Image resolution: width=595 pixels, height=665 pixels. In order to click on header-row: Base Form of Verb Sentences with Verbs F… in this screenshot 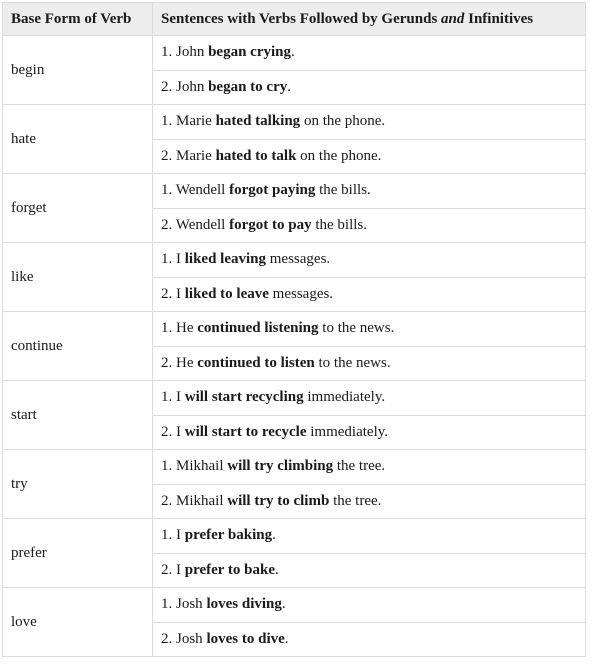, I will do `click(294, 19)`.